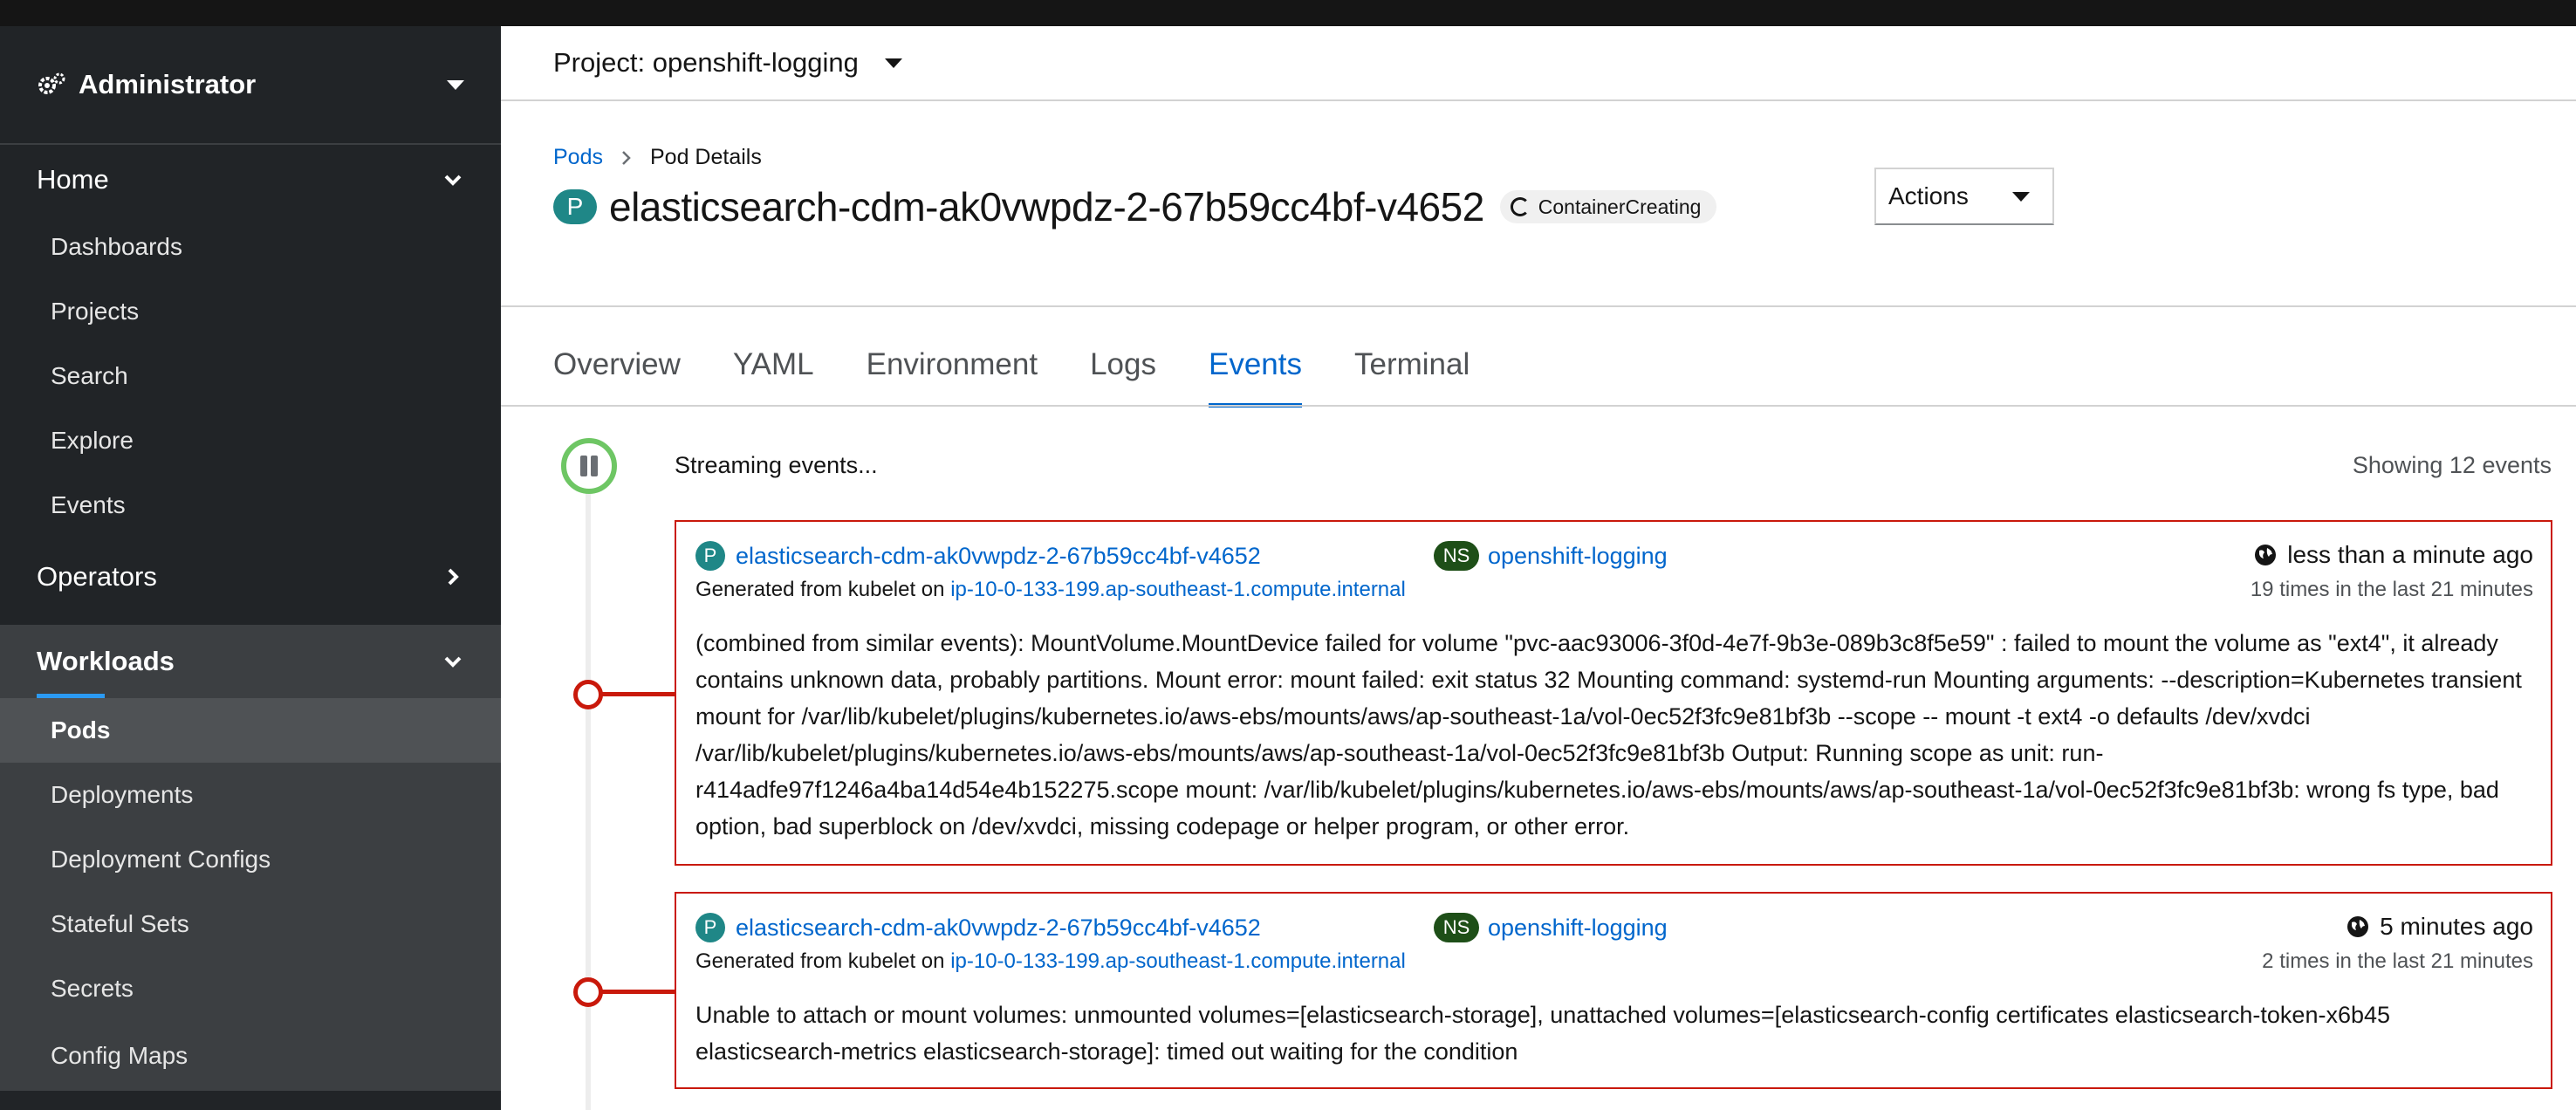  Describe the element at coordinates (1538, 406) in the screenshot. I see `tabs-divider` at that location.